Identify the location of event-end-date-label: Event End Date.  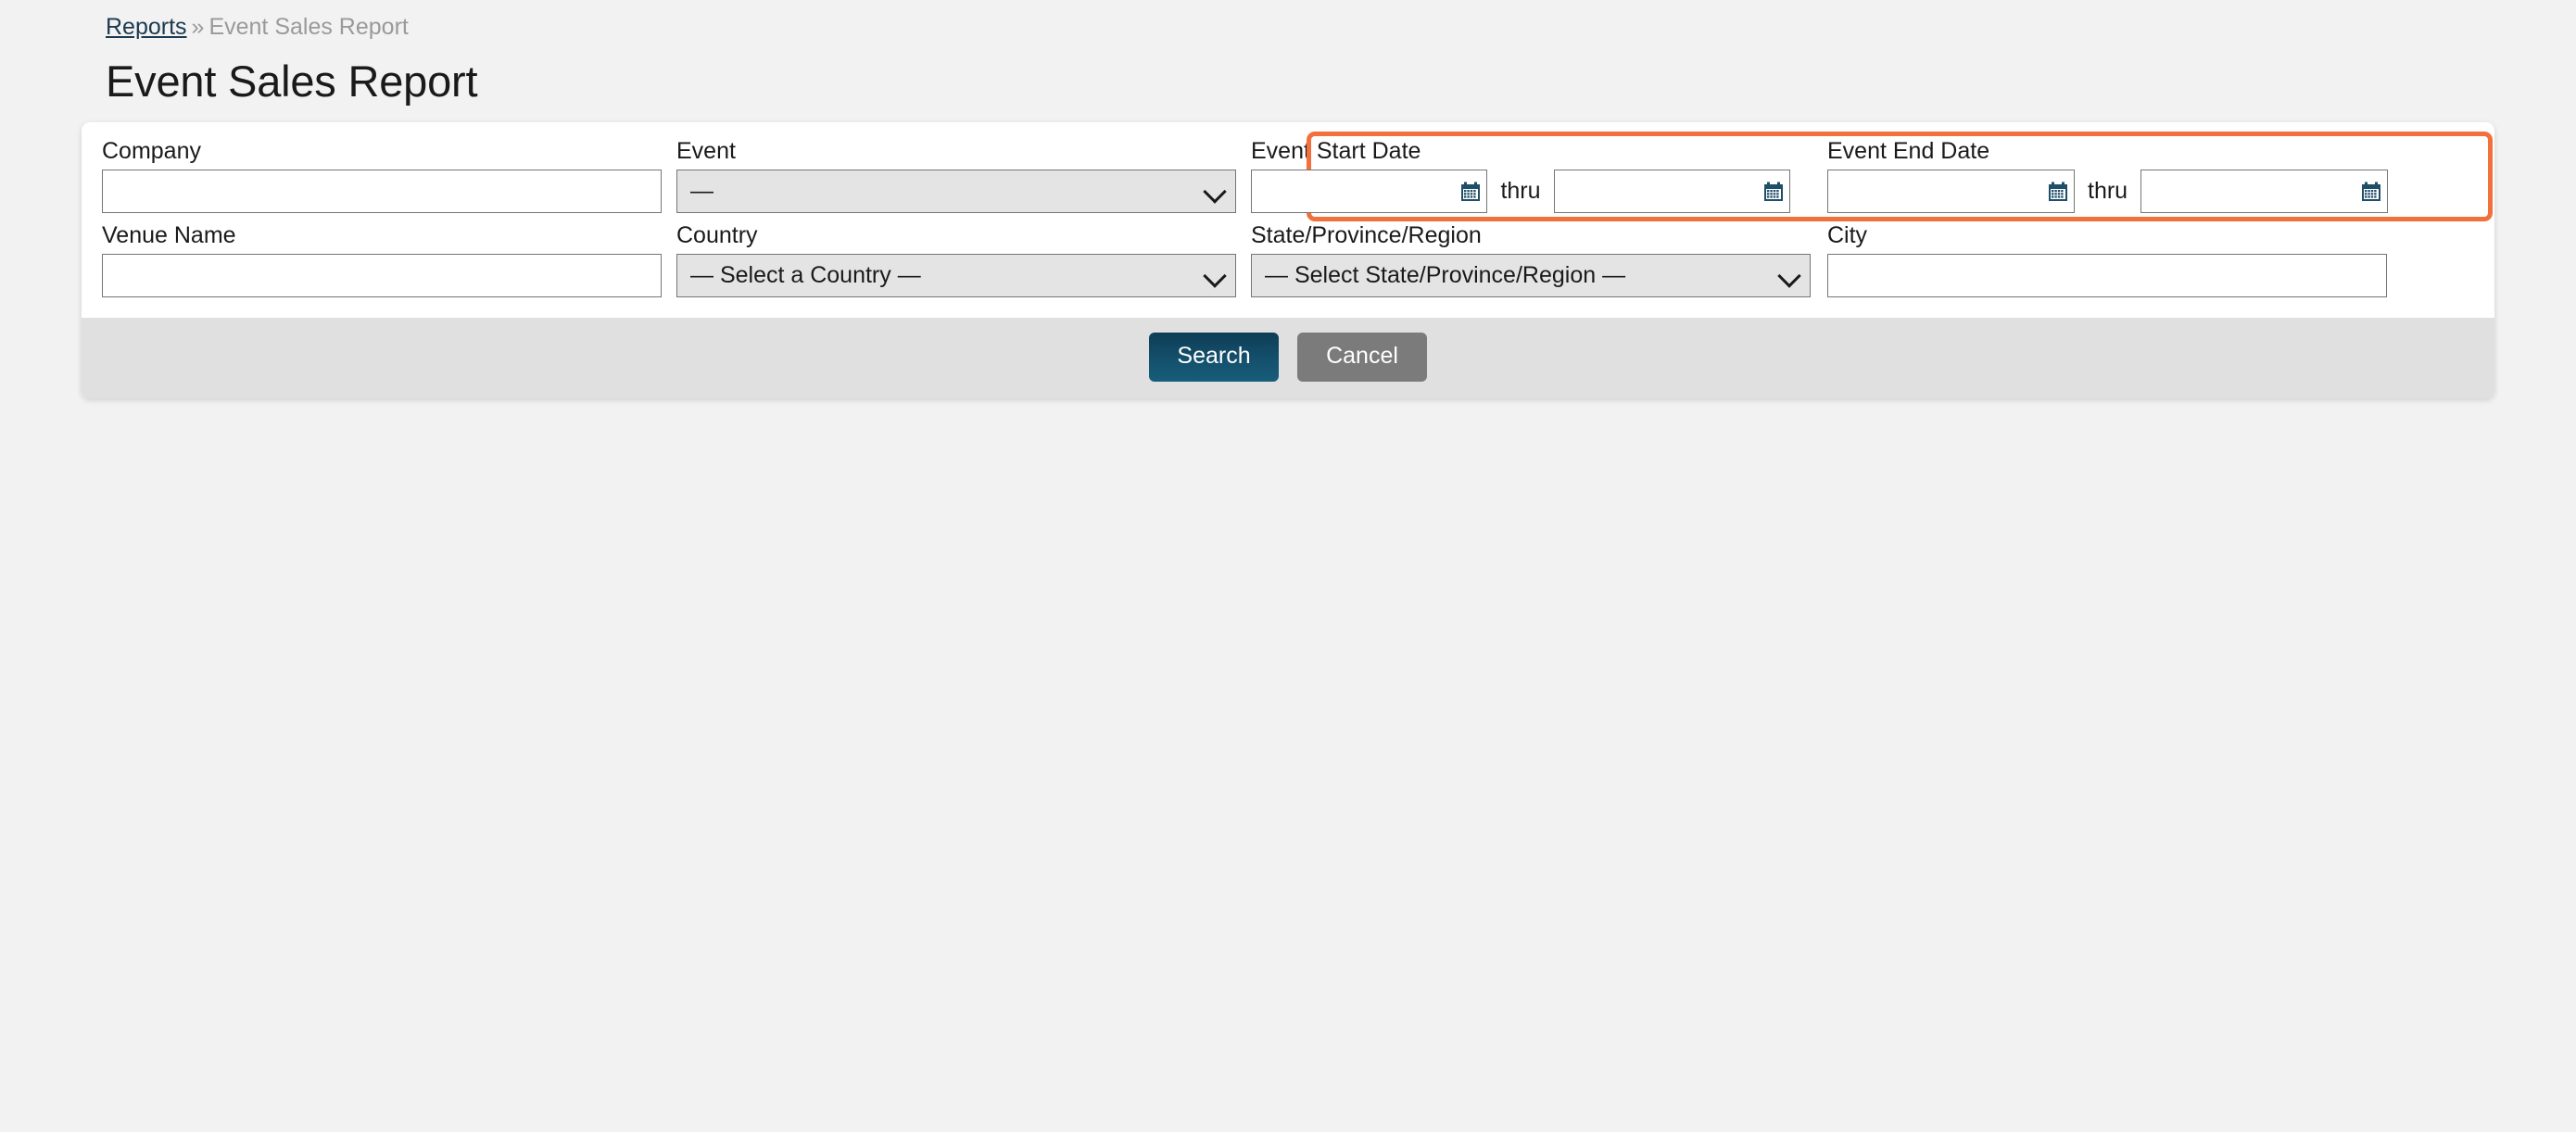
(1909, 151).